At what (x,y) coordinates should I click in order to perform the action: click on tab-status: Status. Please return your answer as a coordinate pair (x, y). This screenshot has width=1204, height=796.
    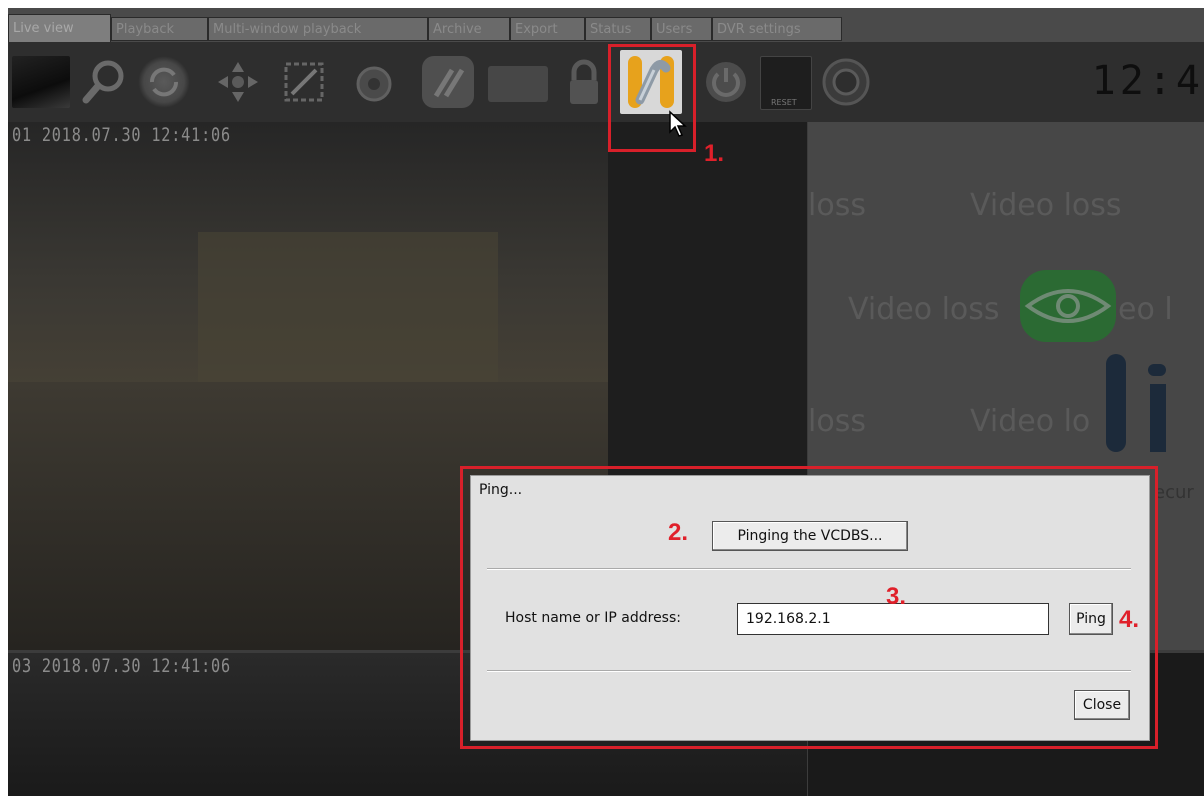
    Looking at the image, I should click on (618, 29).